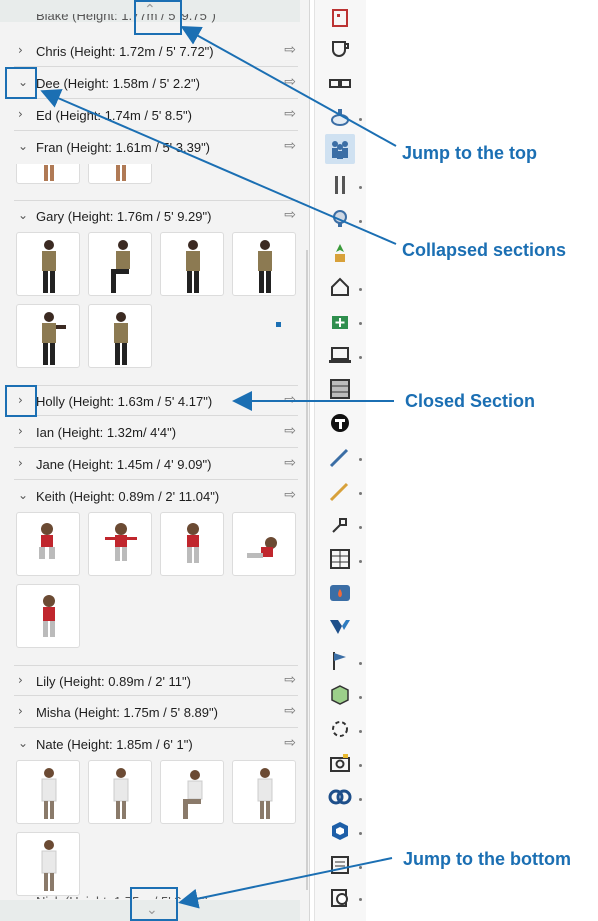 The width and height of the screenshot is (598, 921). What do you see at coordinates (470, 401) in the screenshot?
I see `annotation-closed: Closed Section` at bounding box center [470, 401].